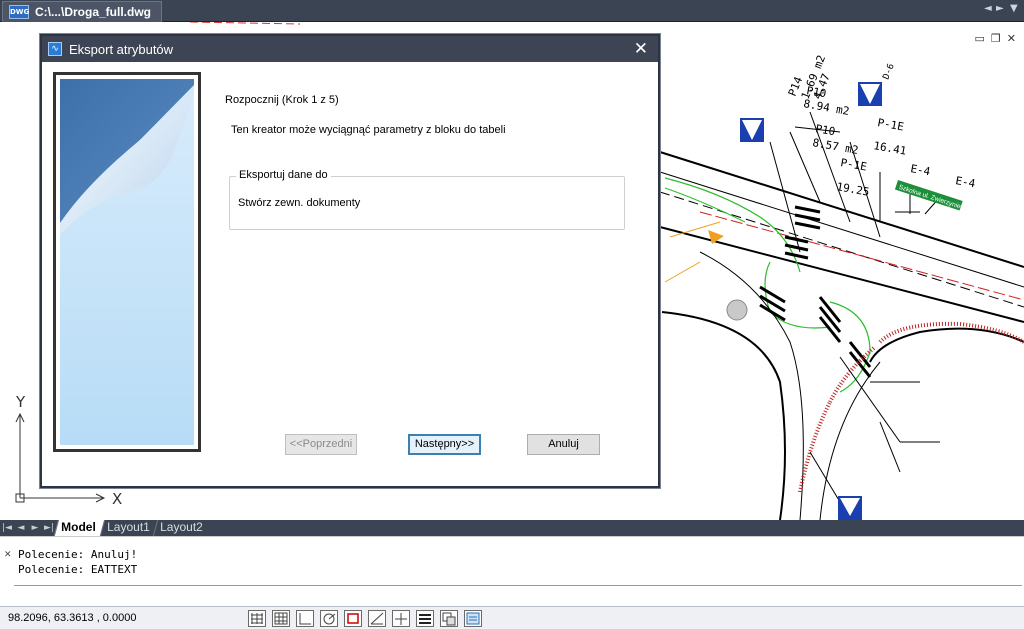  What do you see at coordinates (299, 203) in the screenshot?
I see `export-target-option: Stwórz zewn. dokumenty` at bounding box center [299, 203].